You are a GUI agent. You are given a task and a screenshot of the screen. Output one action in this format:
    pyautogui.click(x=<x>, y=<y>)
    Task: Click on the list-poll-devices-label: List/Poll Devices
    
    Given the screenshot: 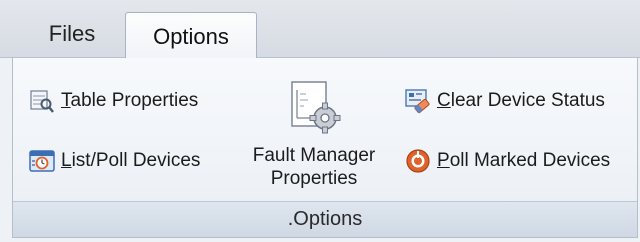 What is the action you would take?
    pyautogui.click(x=131, y=160)
    